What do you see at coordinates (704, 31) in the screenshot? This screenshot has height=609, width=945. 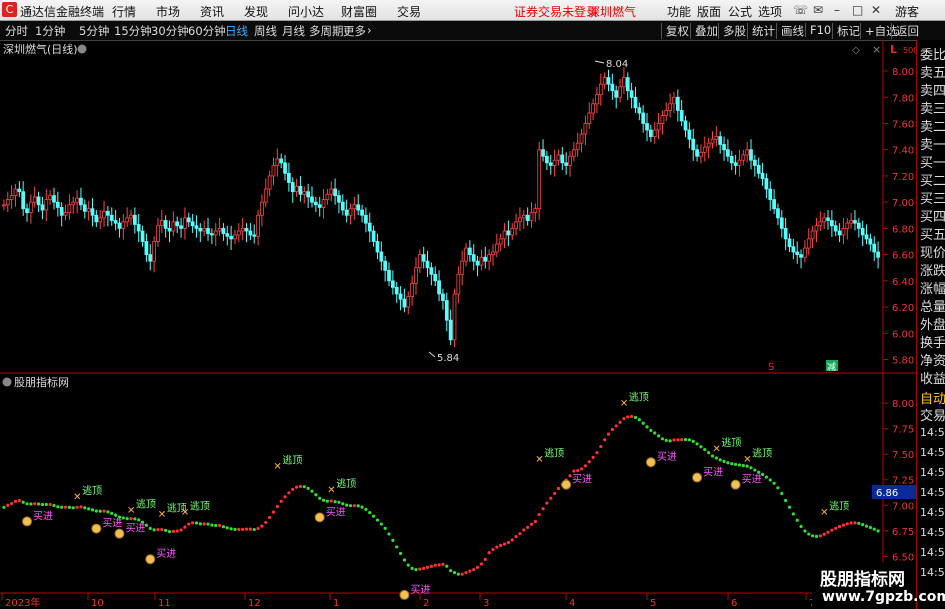 I see `overlay-button: 叠加` at bounding box center [704, 31].